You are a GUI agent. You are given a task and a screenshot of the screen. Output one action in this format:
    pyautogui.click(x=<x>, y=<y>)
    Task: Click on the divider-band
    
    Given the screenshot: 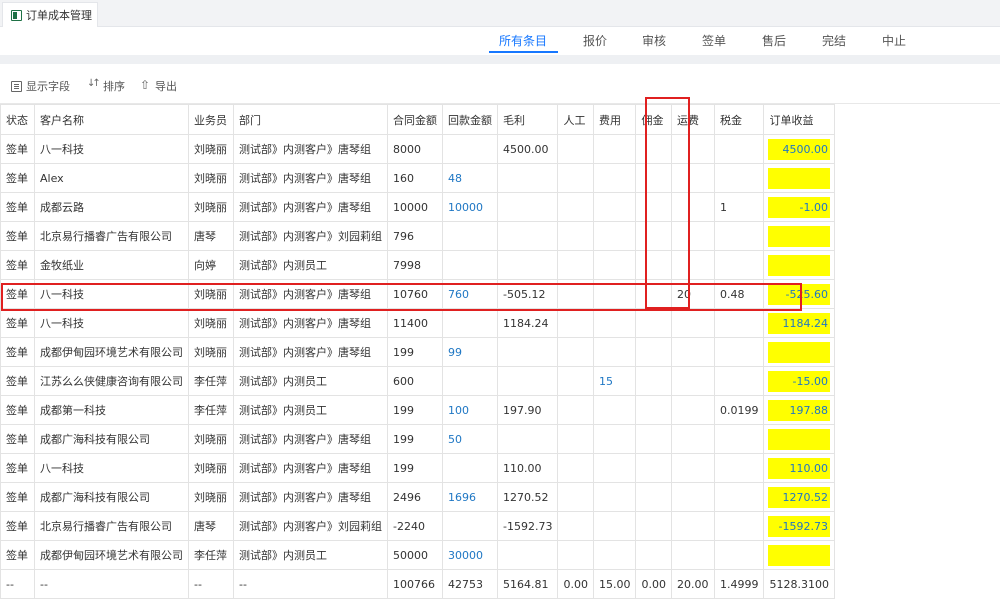 What is the action you would take?
    pyautogui.click(x=500, y=59)
    